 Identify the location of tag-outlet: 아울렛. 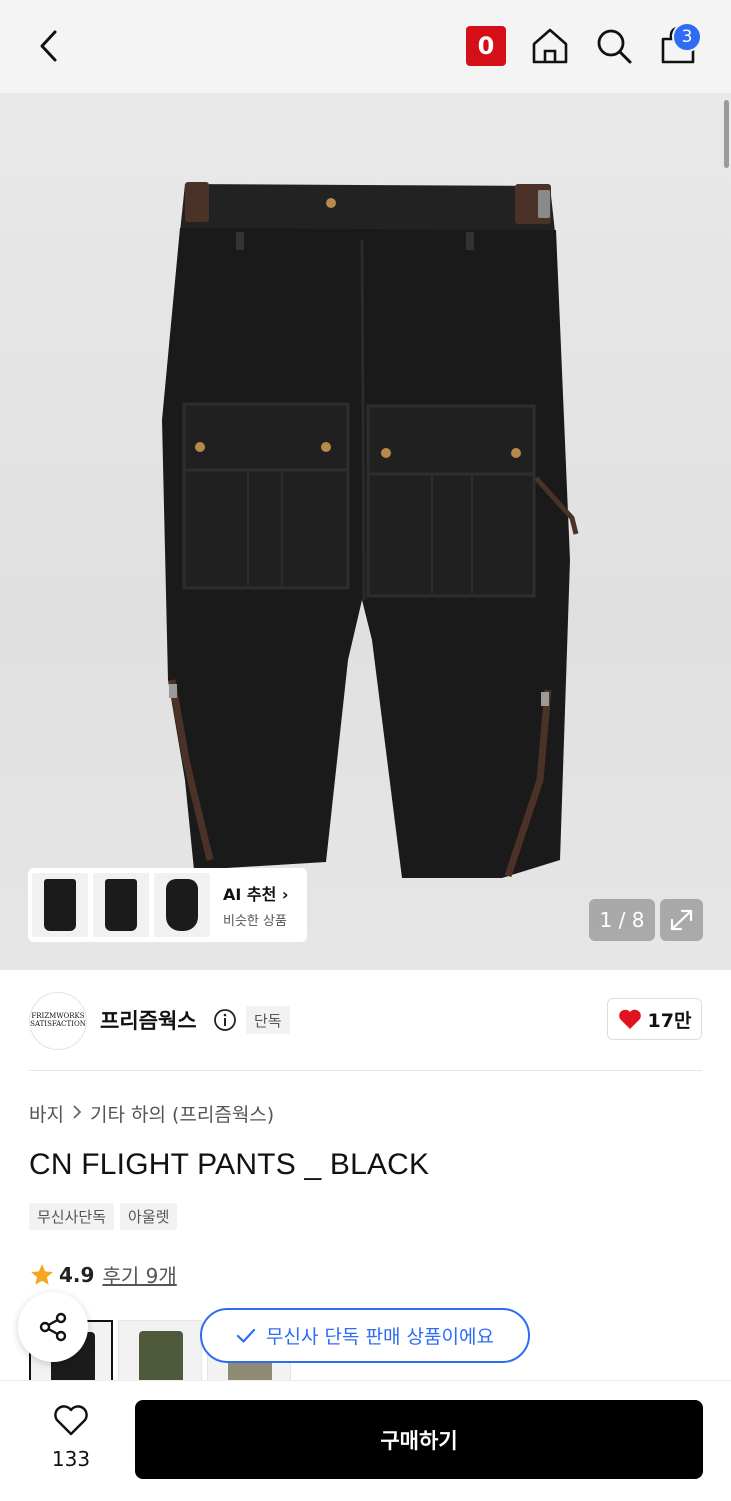
(149, 1216).